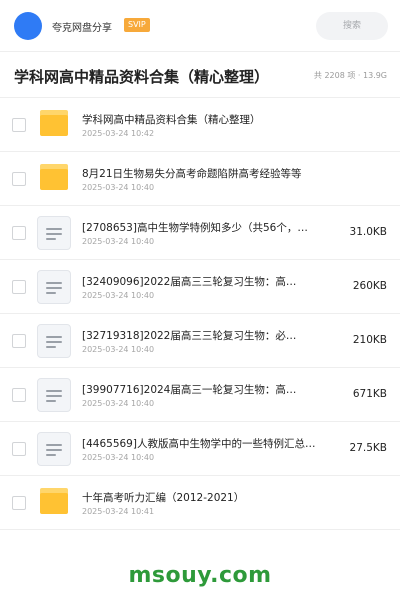 This screenshot has height=600, width=400. I want to click on file-row: 十年高考听力汇编（2012-2021） 2025-03-24 10:41, so click(200, 503).